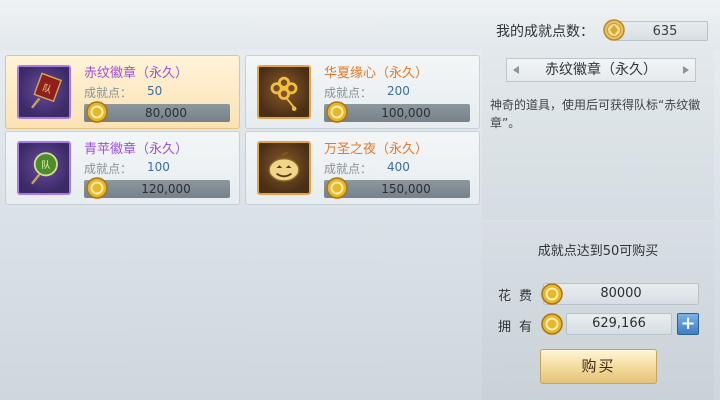 The height and width of the screenshot is (400, 720). I want to click on item-name: 青苹徽章（永久）, so click(136, 149).